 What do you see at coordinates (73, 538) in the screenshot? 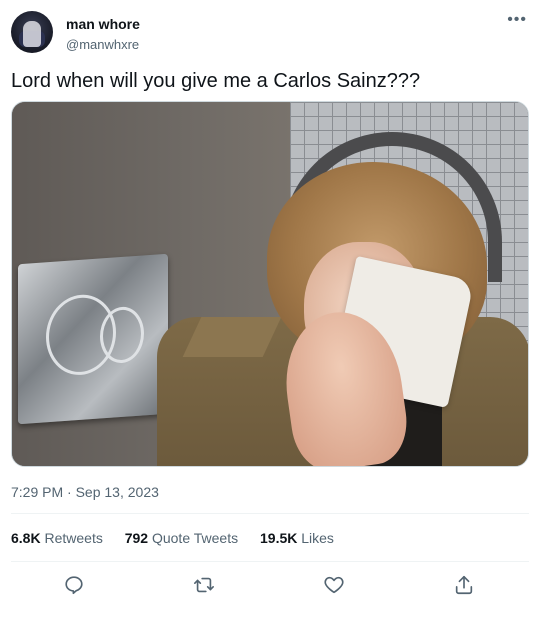
I see `retweets-label: Retweets` at bounding box center [73, 538].